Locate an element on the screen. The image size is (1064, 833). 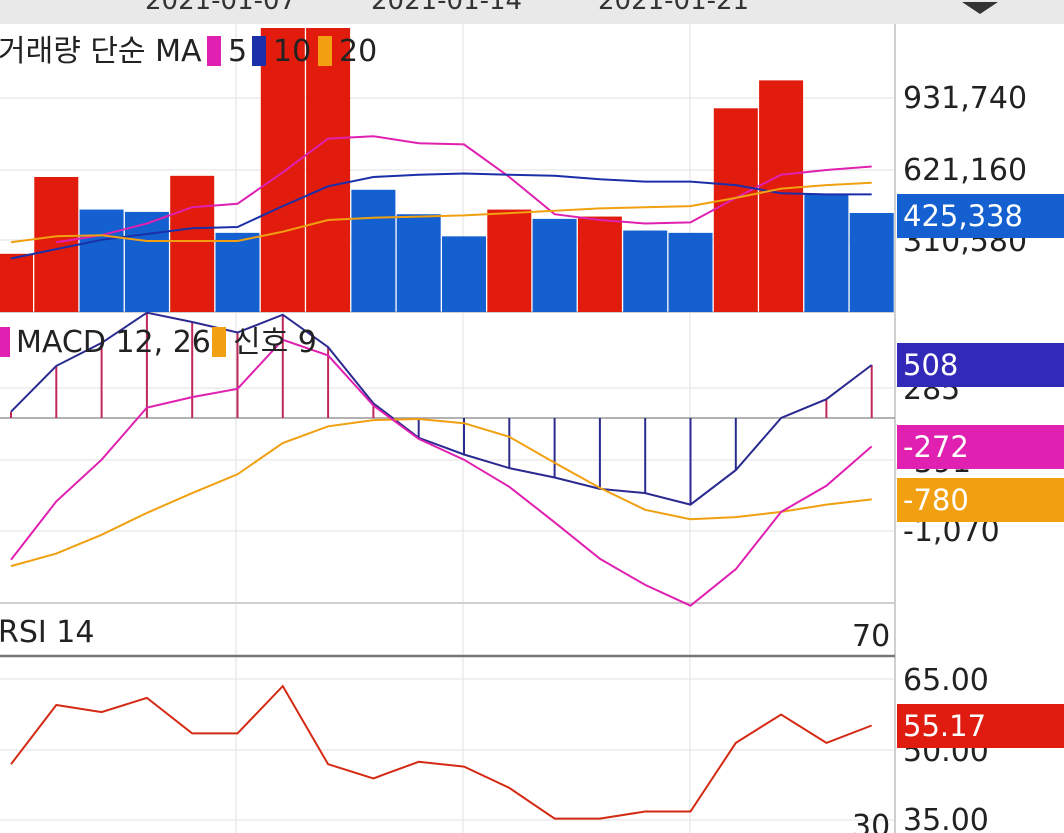
ma20-swatch is located at coordinates (325, 51).